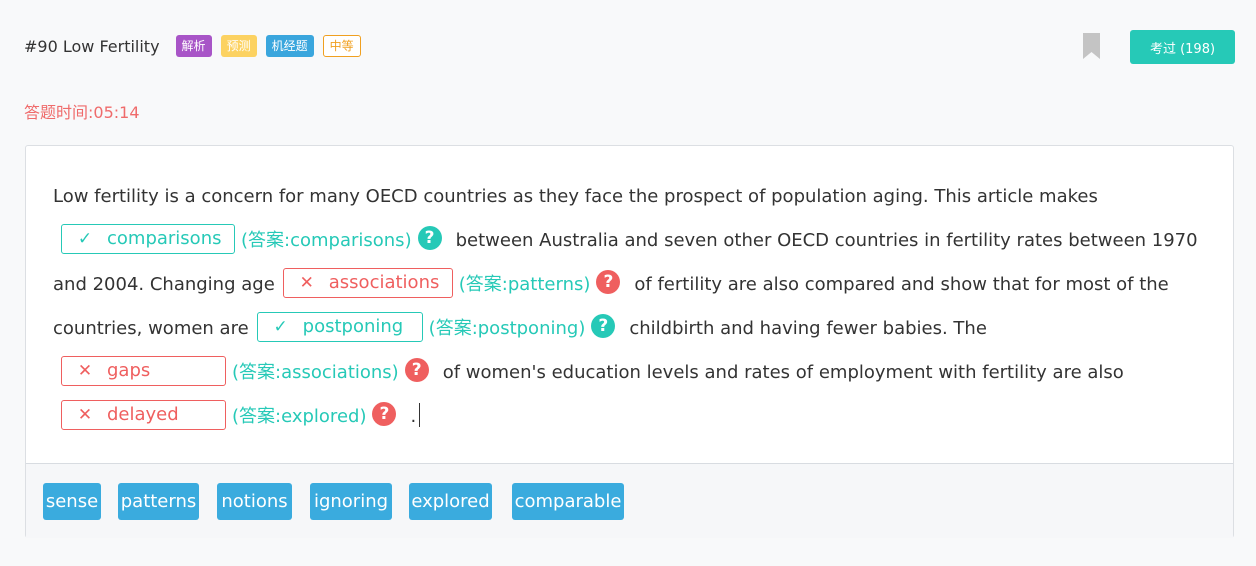 The width and height of the screenshot is (1256, 566). I want to click on tag-machine-question: 机经题, so click(289, 46).